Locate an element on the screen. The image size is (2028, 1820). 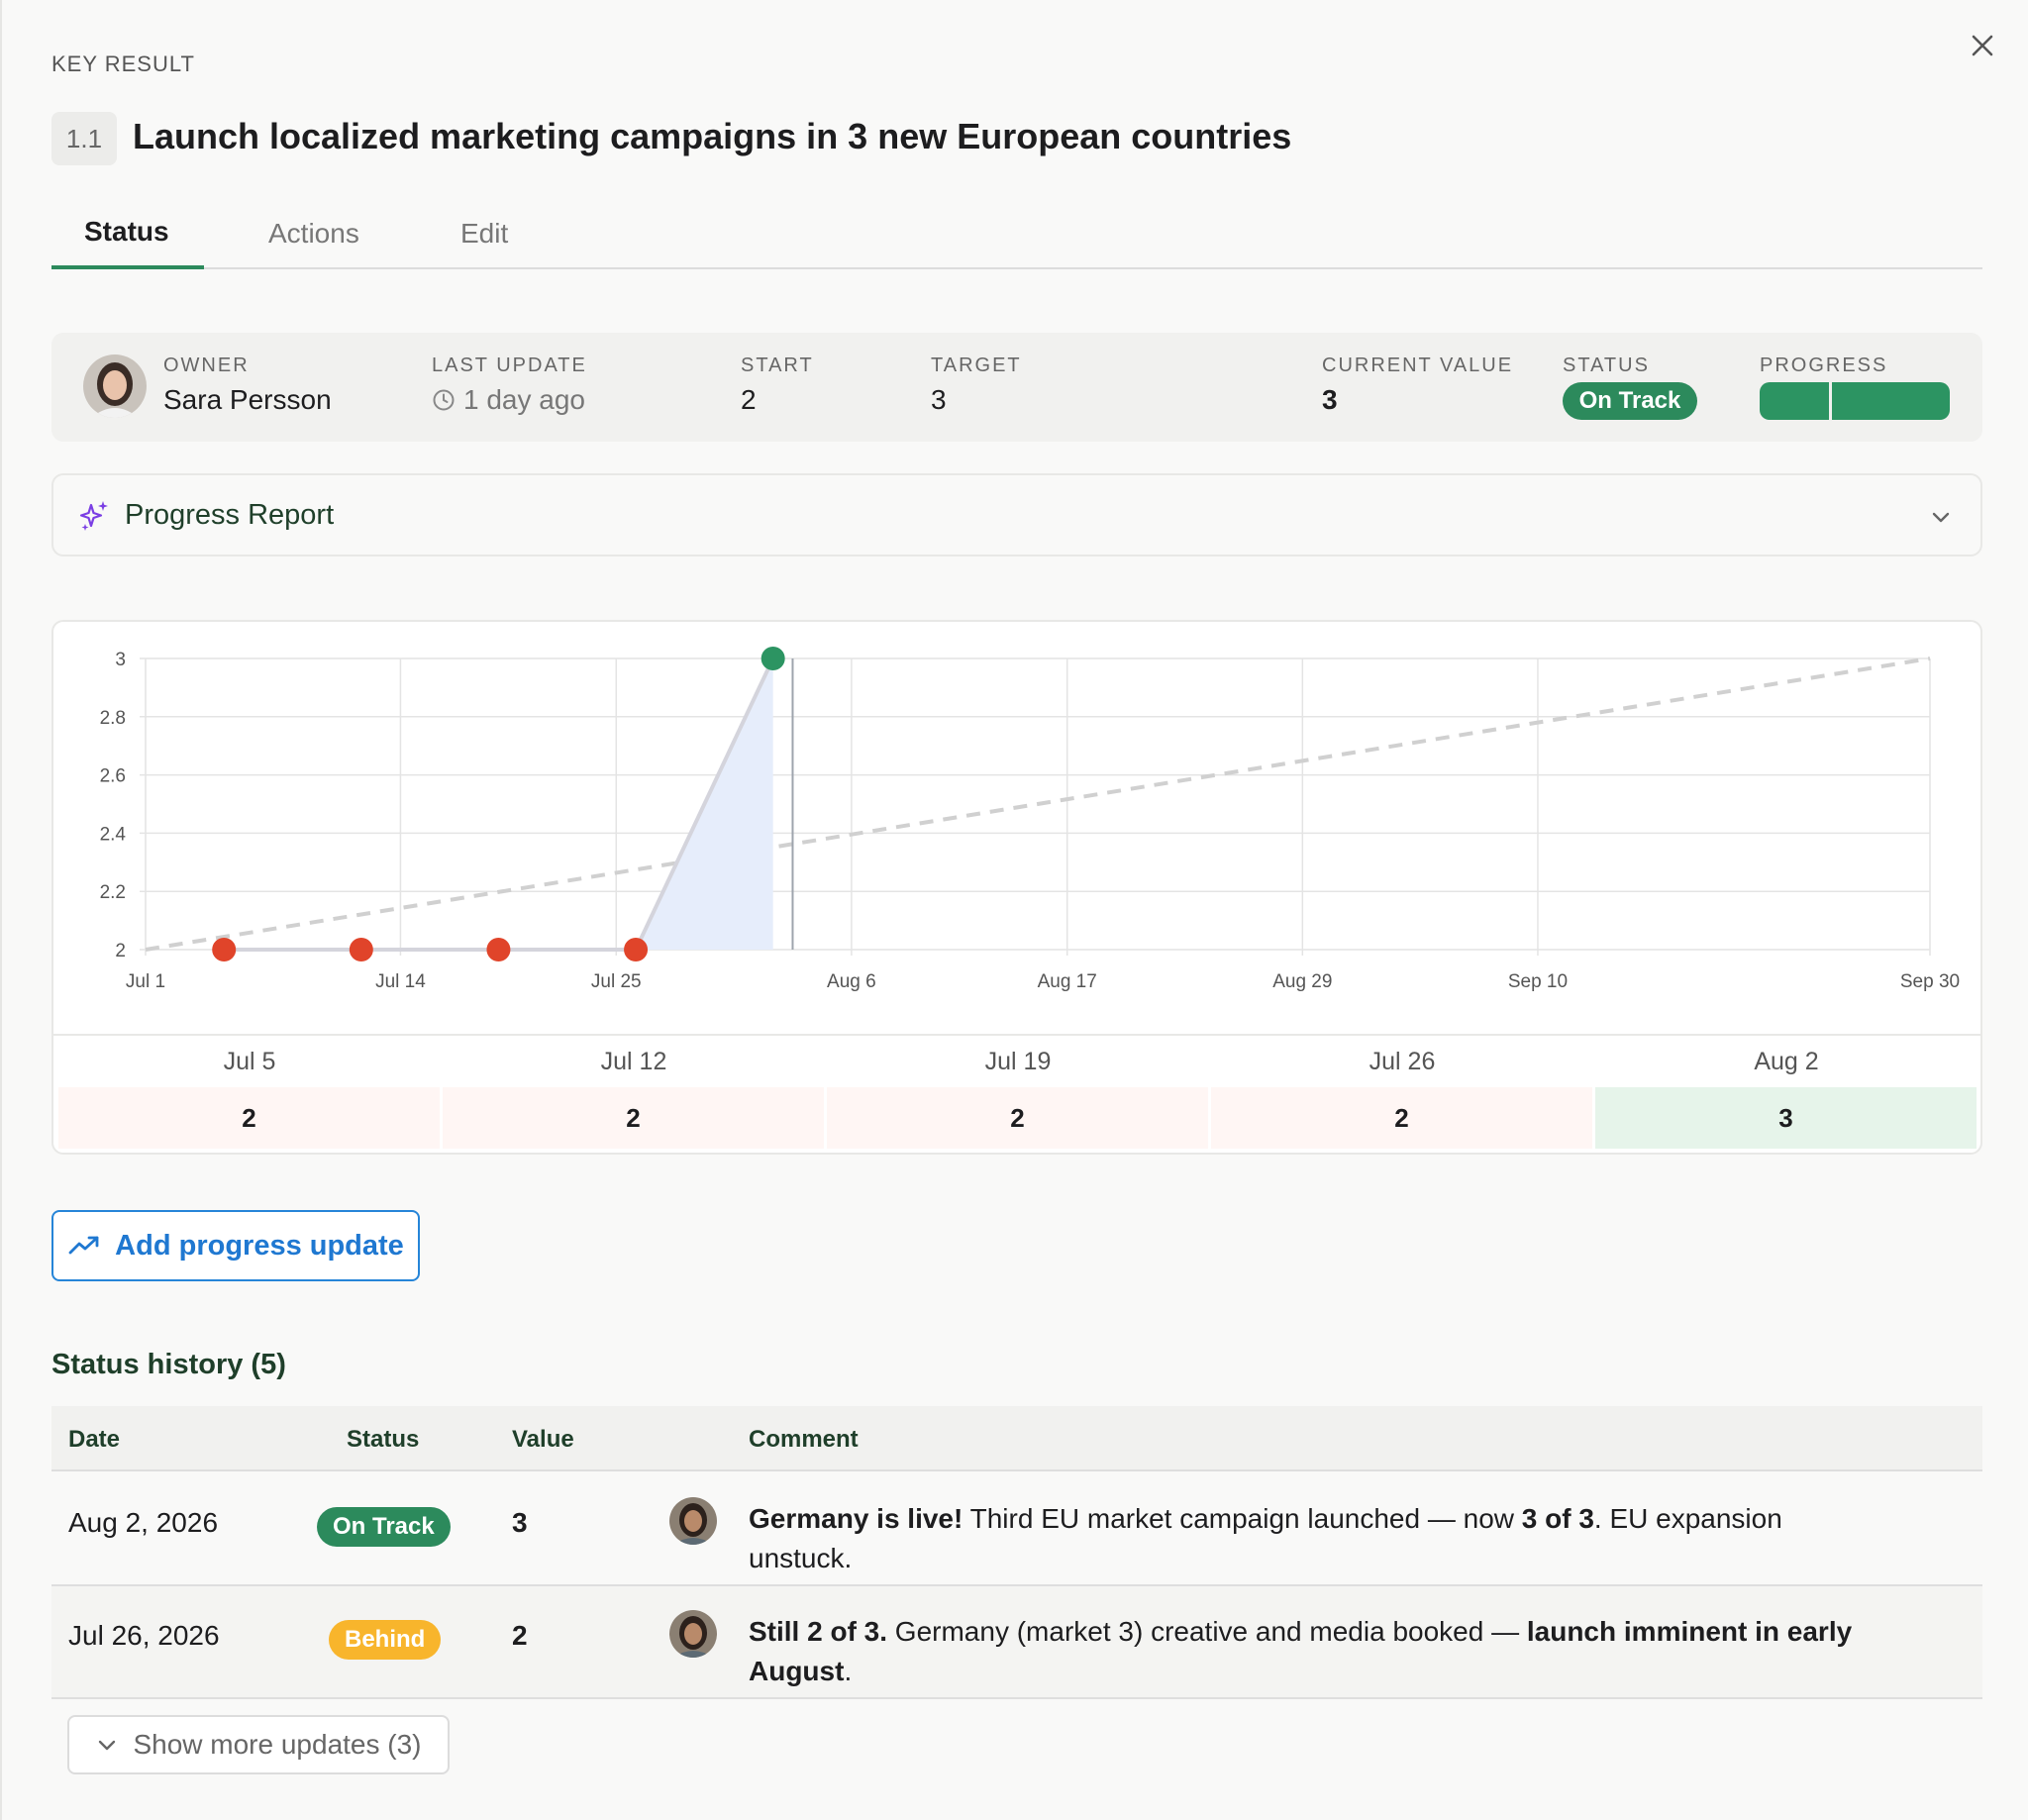
week-label: Jul 12 is located at coordinates (633, 1061).